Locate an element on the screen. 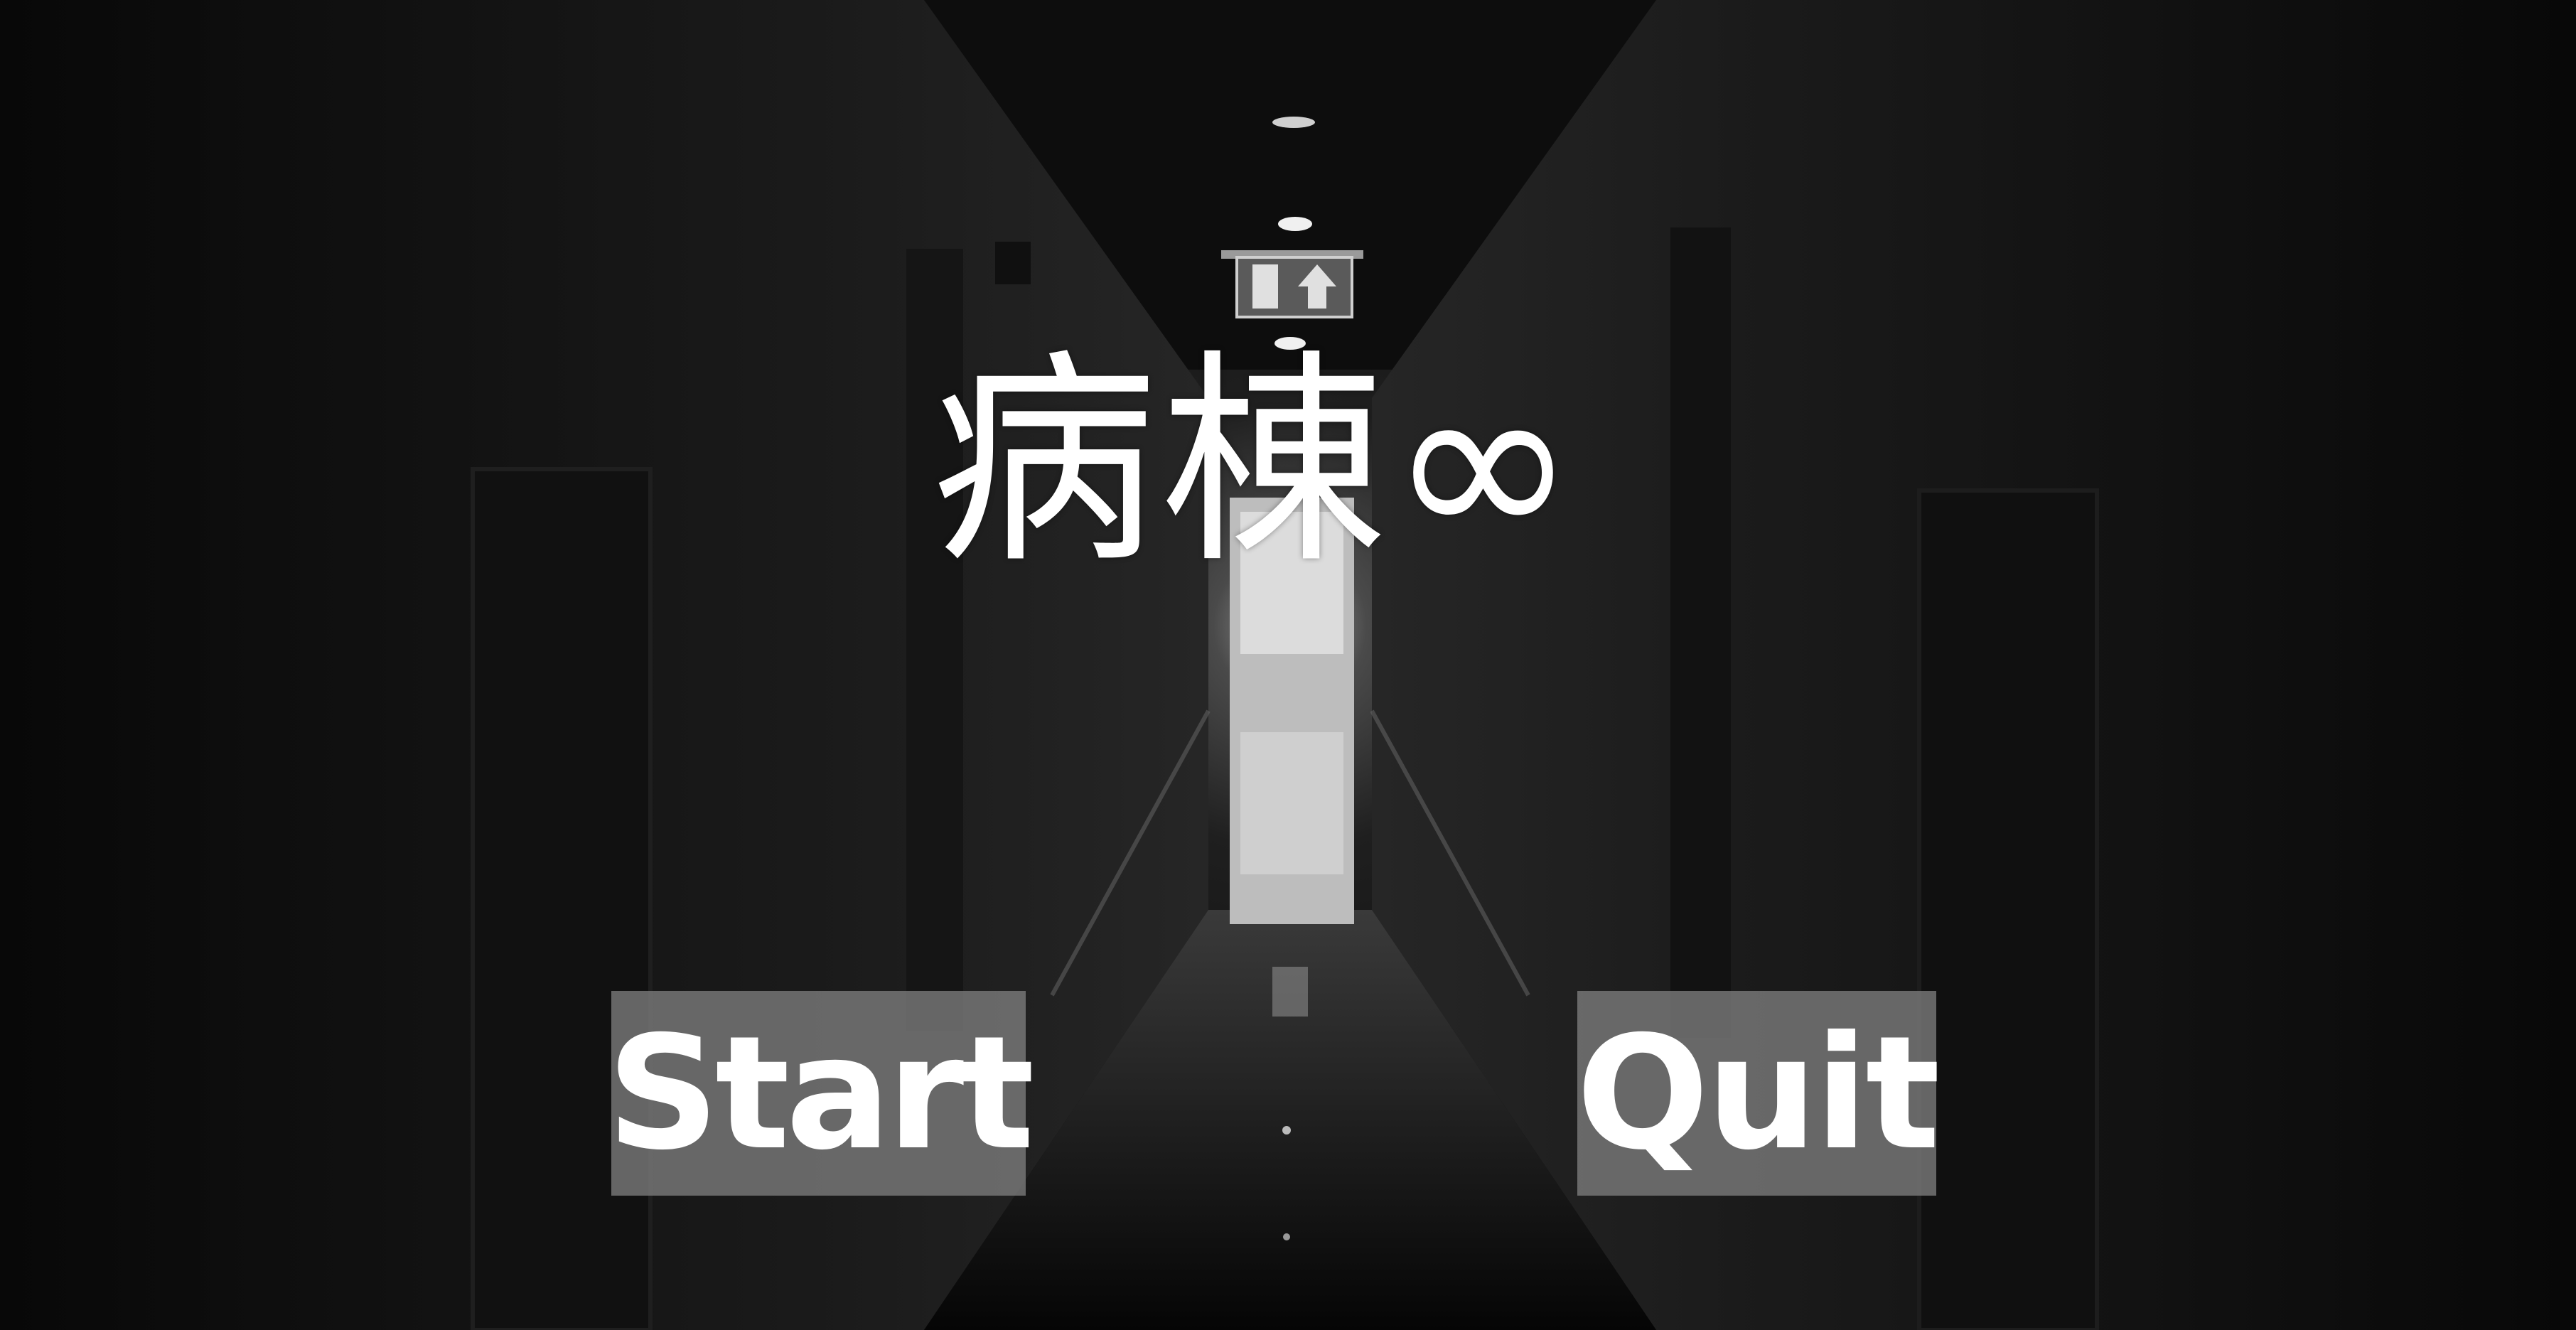 The width and height of the screenshot is (2576, 1330). quit-button: Quit is located at coordinates (1758, 1093).